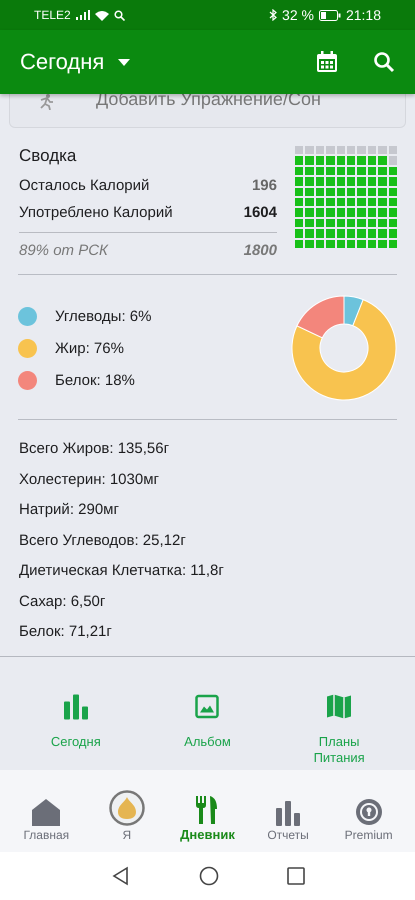 This screenshot has width=415, height=900. I want to click on home-icon, so click(46, 812).